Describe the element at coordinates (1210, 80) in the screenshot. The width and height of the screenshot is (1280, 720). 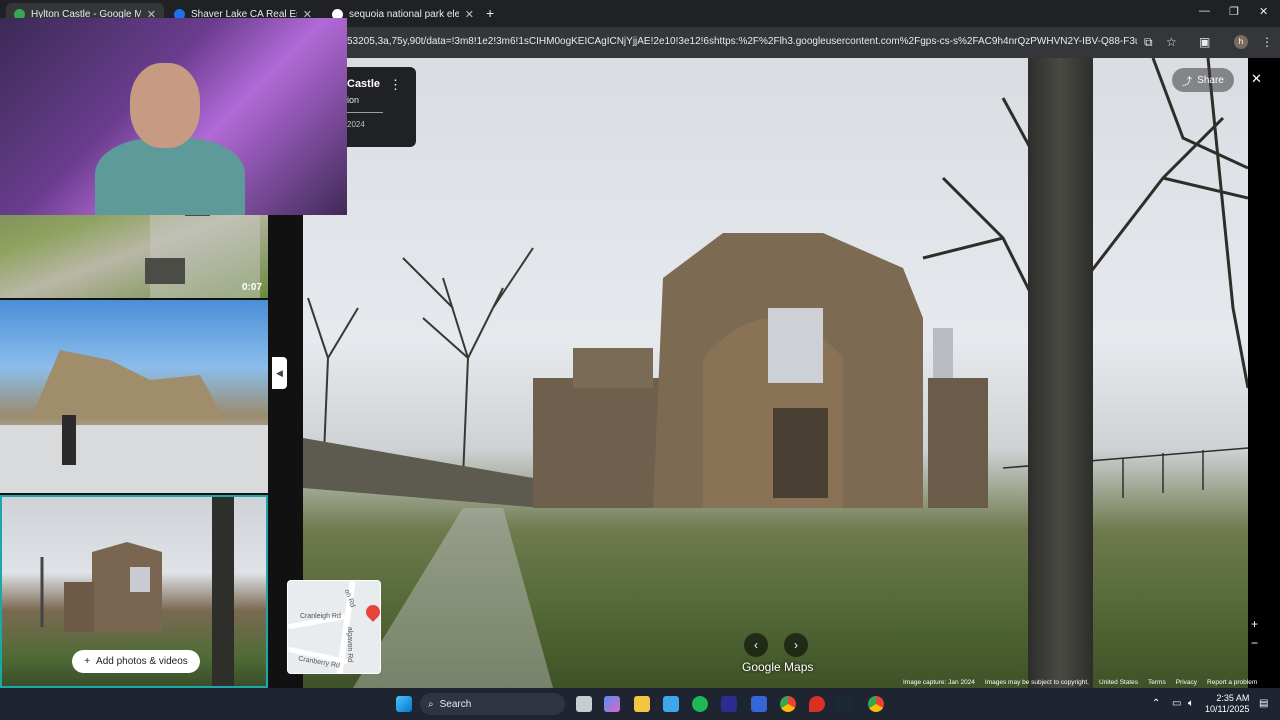
I see `share-label: Share` at that location.